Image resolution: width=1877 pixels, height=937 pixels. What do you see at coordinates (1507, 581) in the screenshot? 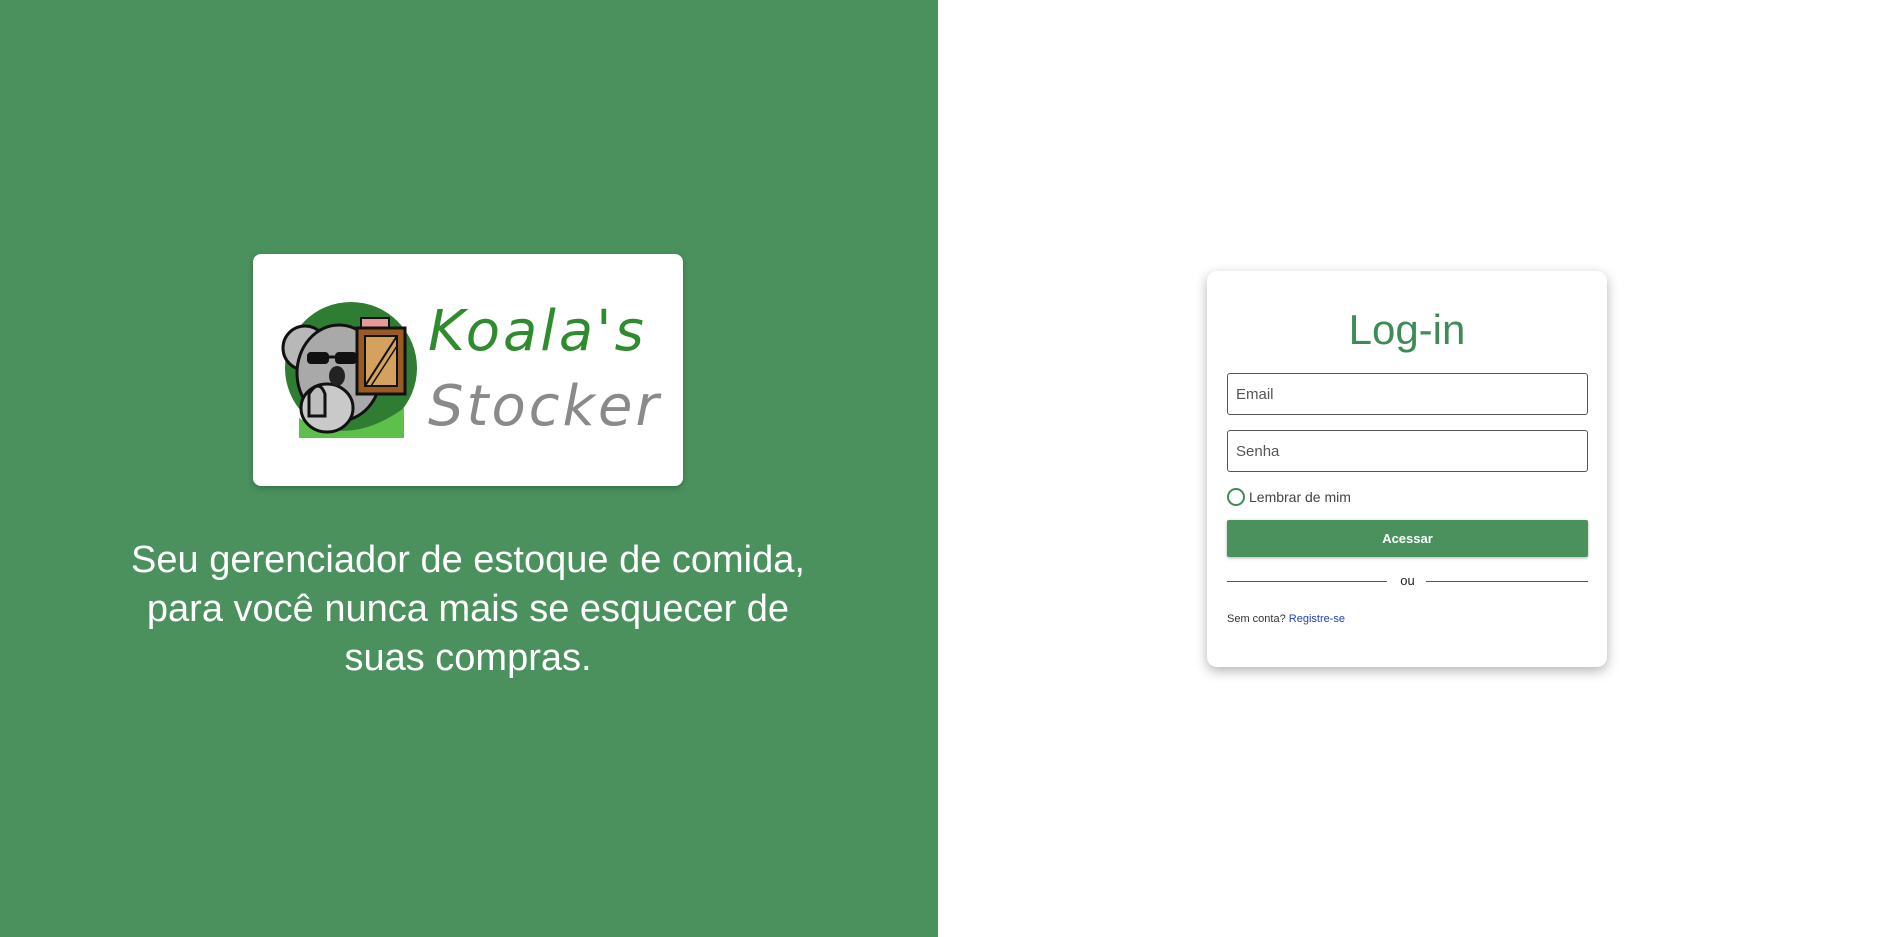
I see `divider-line-right` at bounding box center [1507, 581].